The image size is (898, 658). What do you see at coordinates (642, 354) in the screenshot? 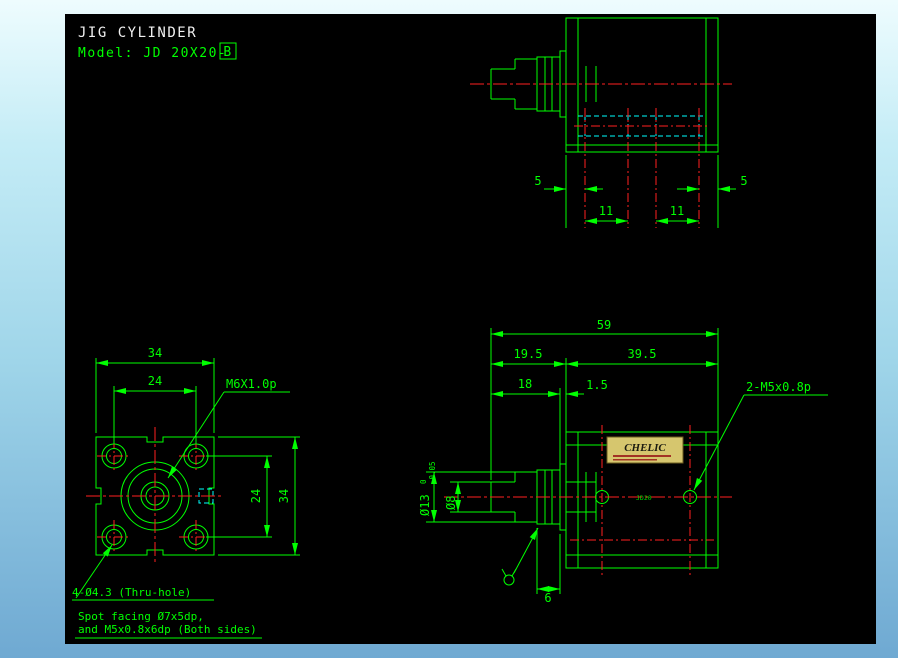
I see `dim-39-5: 39.5` at bounding box center [642, 354].